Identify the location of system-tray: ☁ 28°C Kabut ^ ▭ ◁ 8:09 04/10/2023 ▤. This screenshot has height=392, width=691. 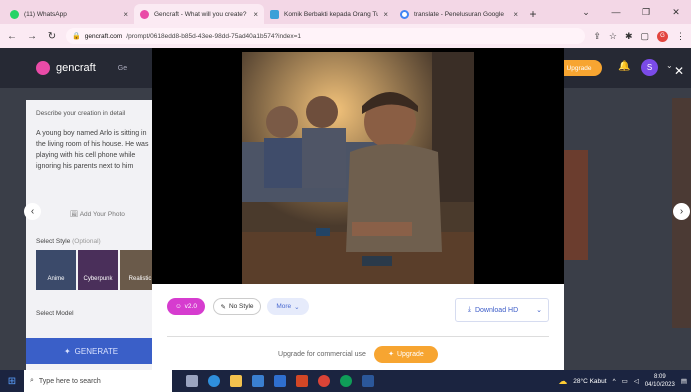
(624, 381).